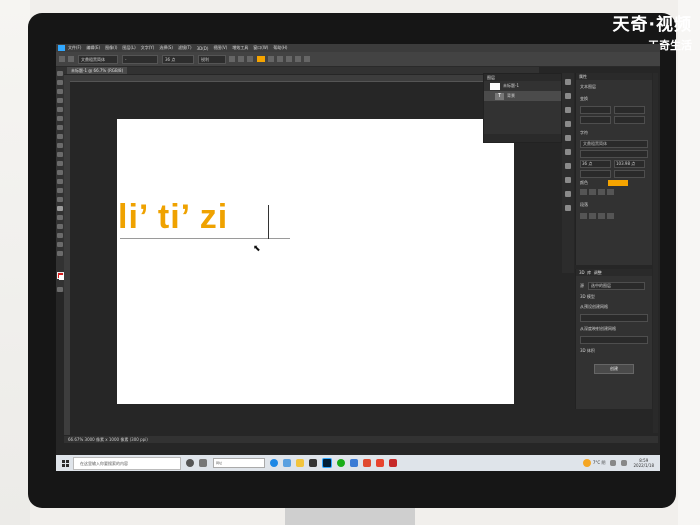 Image resolution: width=700 pixels, height=525 pixels. I want to click on word-icon, so click(354, 463).